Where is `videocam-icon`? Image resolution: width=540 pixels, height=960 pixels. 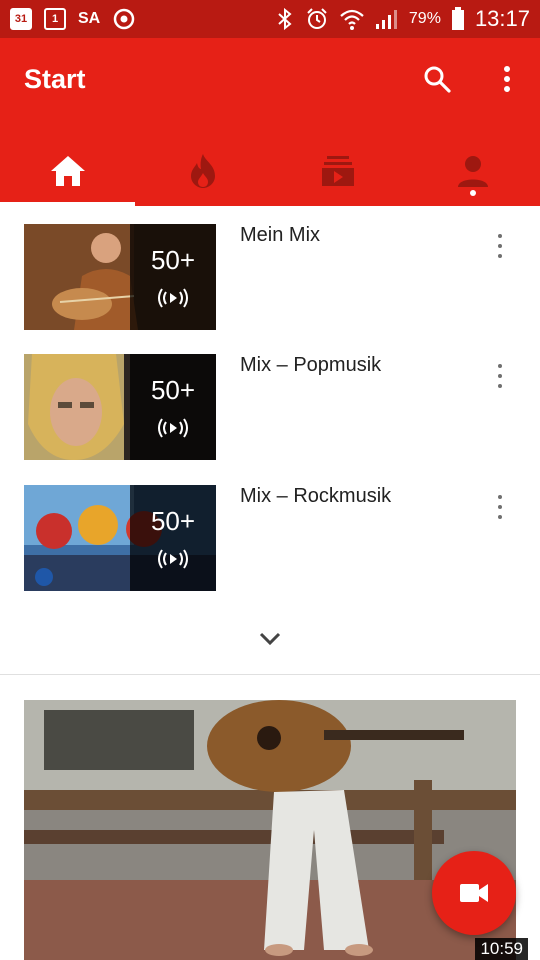
videocam-icon is located at coordinates (474, 893).